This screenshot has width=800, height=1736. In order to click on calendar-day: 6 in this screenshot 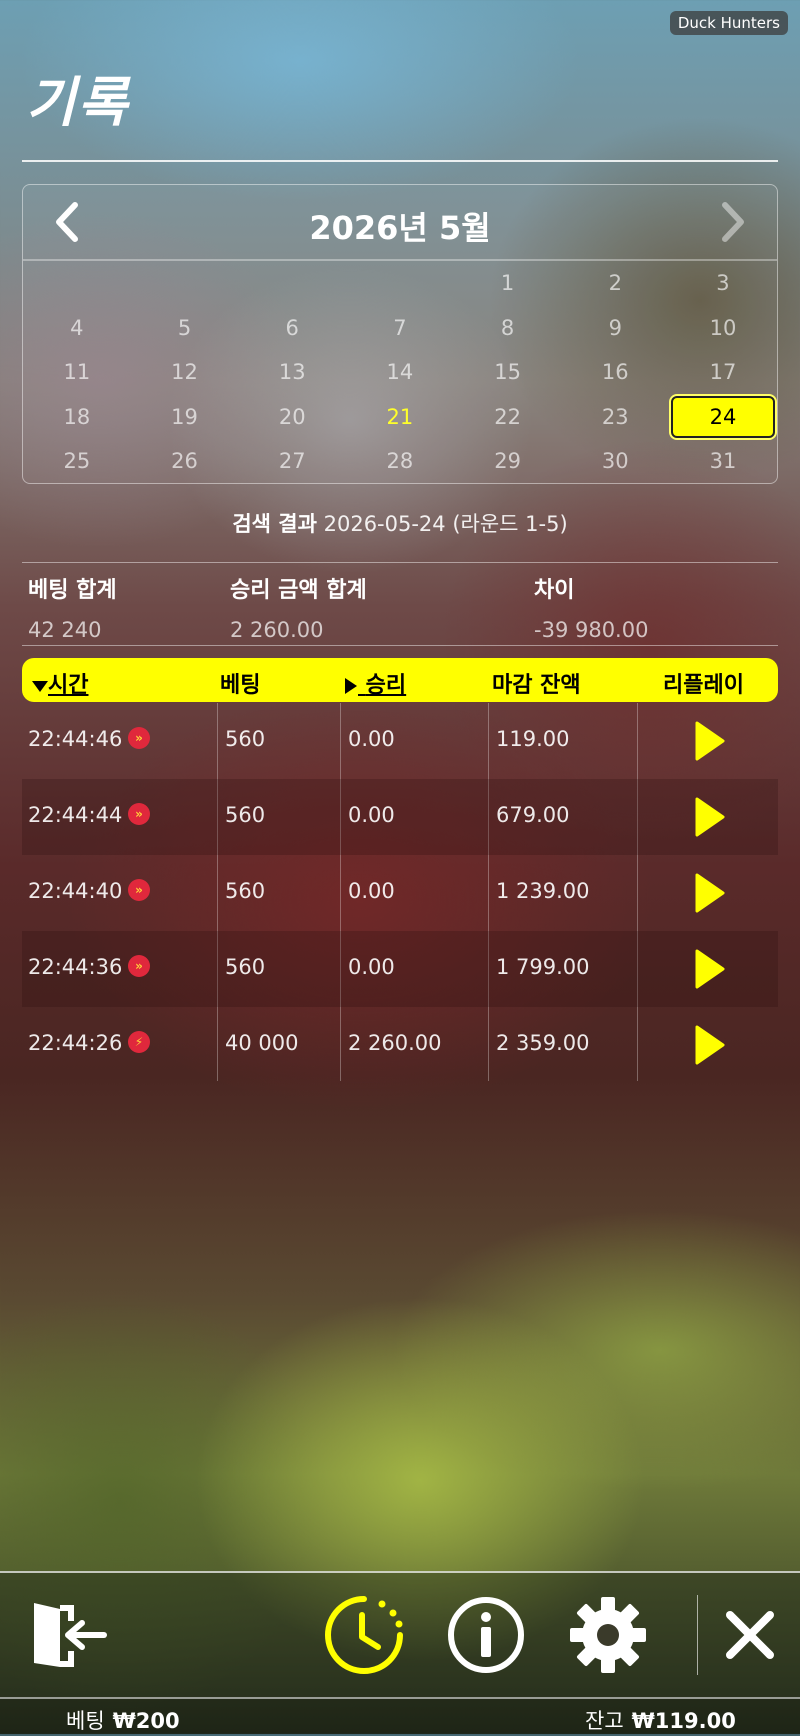, I will do `click(292, 328)`.